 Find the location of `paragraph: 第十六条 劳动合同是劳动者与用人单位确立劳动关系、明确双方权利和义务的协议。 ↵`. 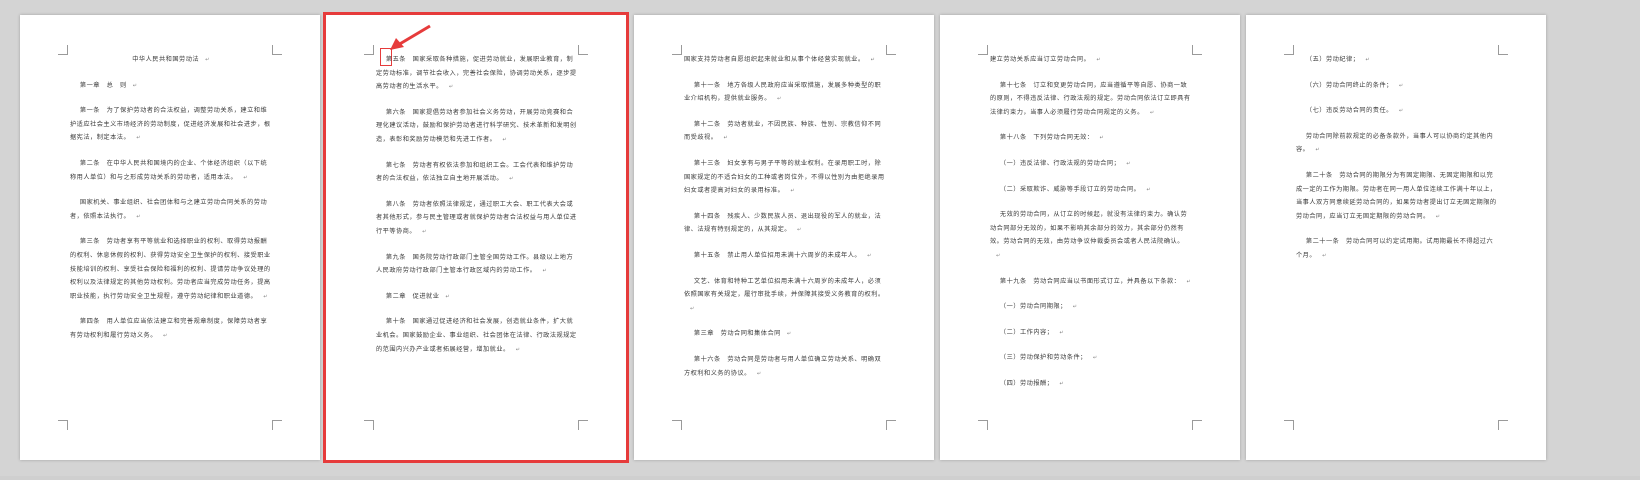

paragraph: 第十六条 劳动合同是劳动者与用人单位确立劳动关系、明确双方权利和义务的协议。 ↵ is located at coordinates (783, 366).